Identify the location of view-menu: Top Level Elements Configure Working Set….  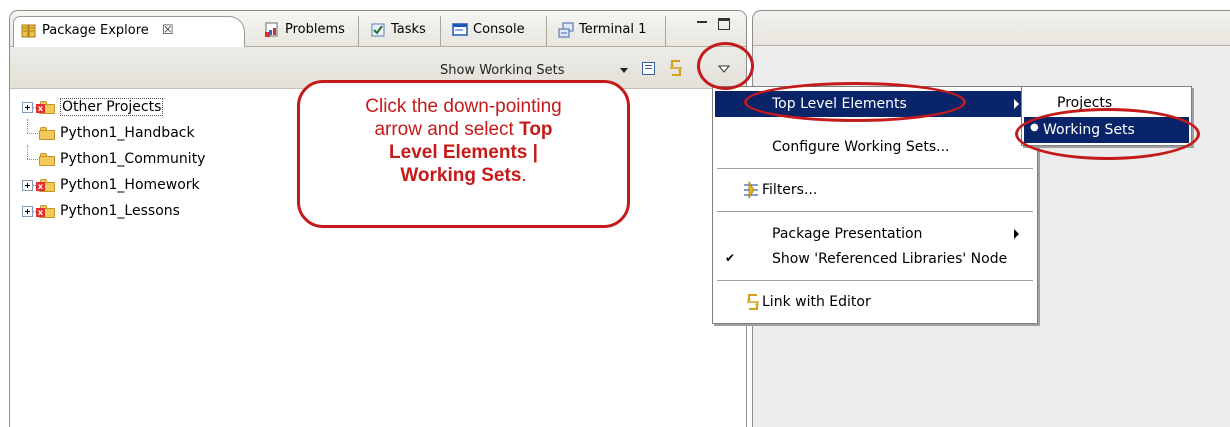
(875, 205).